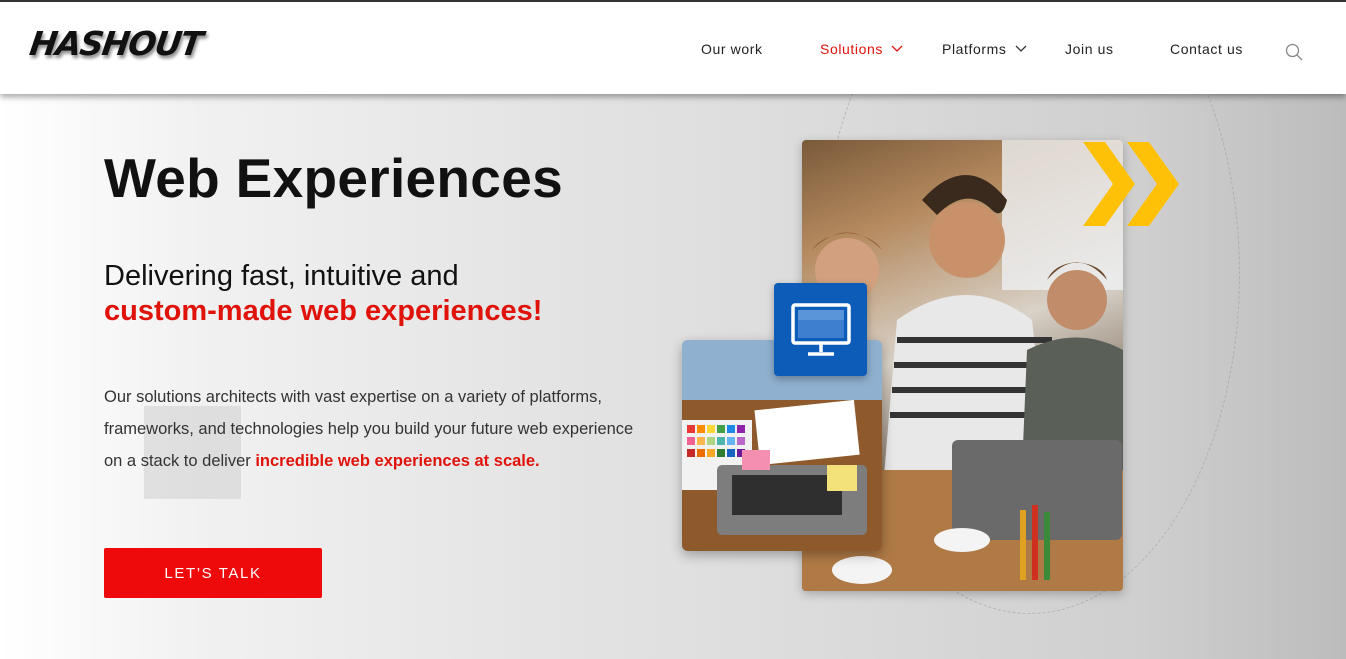 The image size is (1346, 659). Describe the element at coordinates (281, 276) in the screenshot. I see `hero-subtitle: Delivering fast, intuitive and` at that location.